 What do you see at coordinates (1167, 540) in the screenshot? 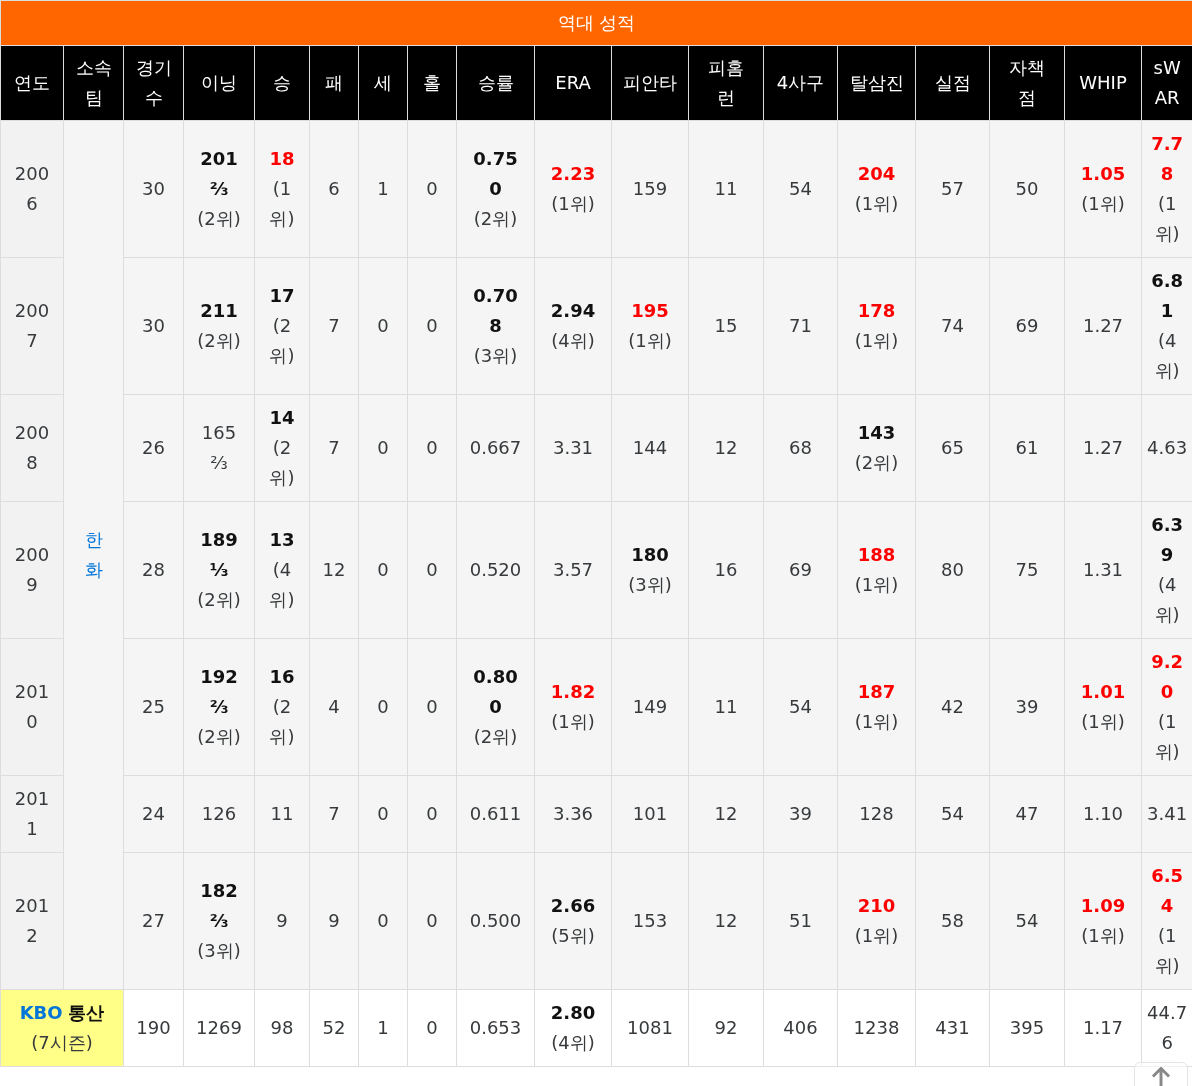
I see `stat-value: 6.39` at bounding box center [1167, 540].